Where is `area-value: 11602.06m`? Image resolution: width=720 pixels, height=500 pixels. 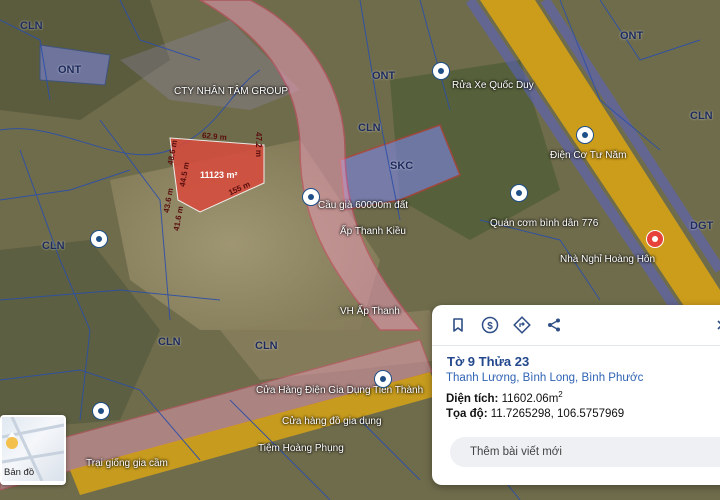
area-value: 11602.06m is located at coordinates (530, 398).